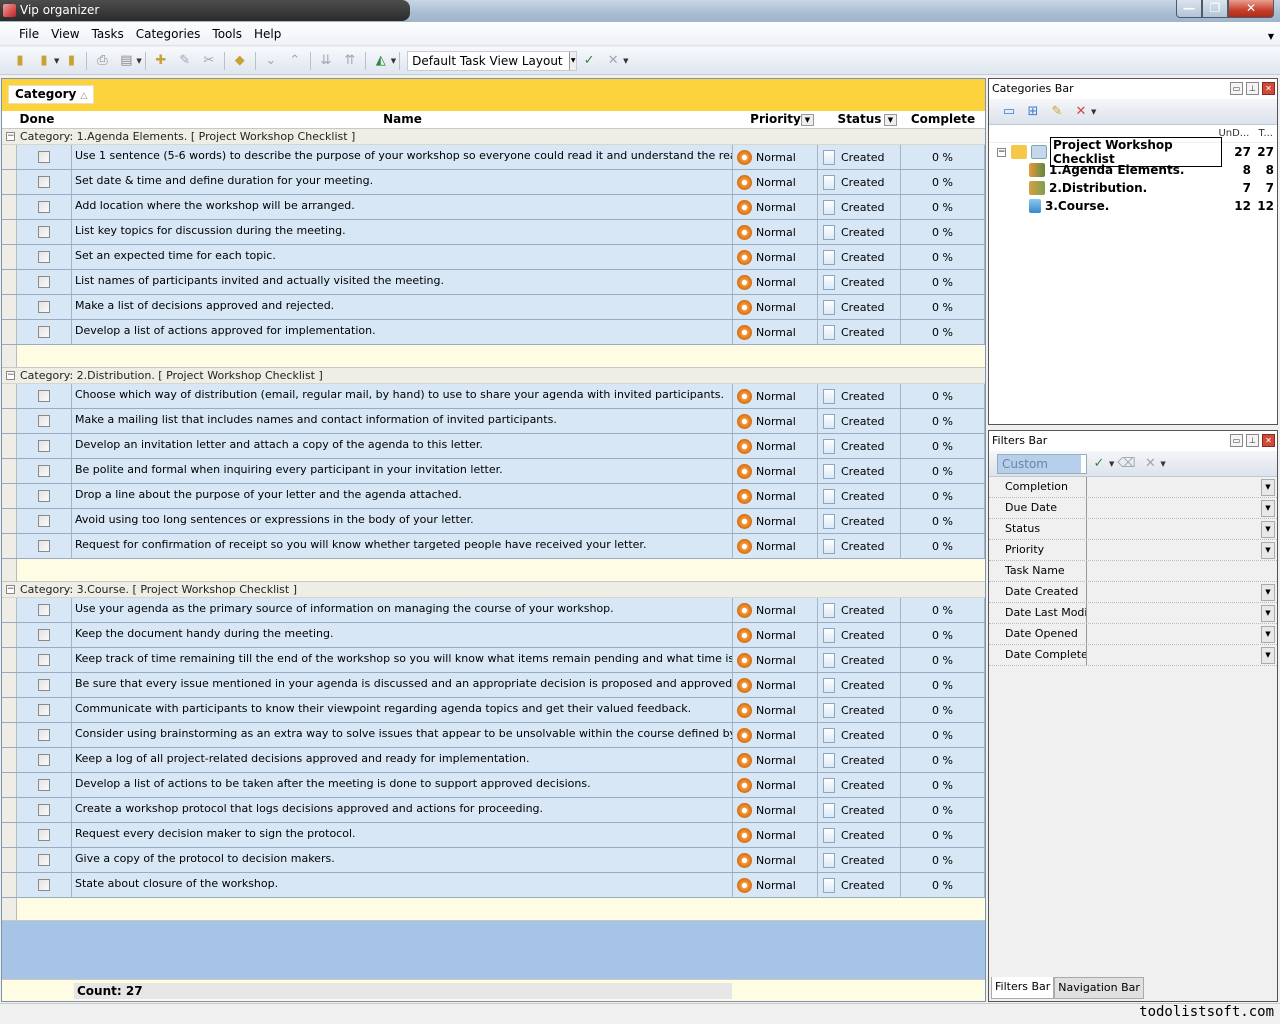 Image resolution: width=1280 pixels, height=1024 pixels. I want to click on edit-category-icon: ✎, so click(1057, 112).